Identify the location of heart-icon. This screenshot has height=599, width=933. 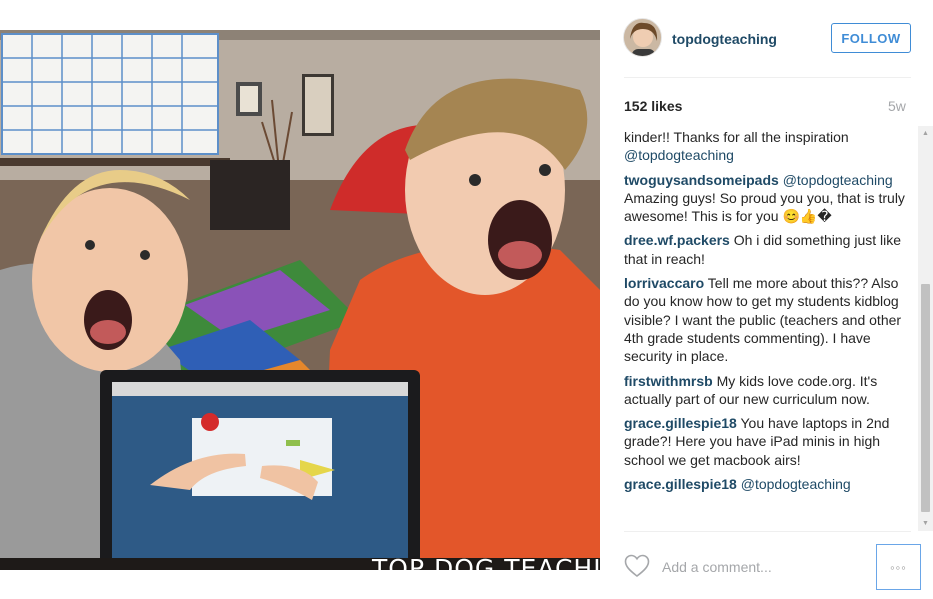
(637, 566).